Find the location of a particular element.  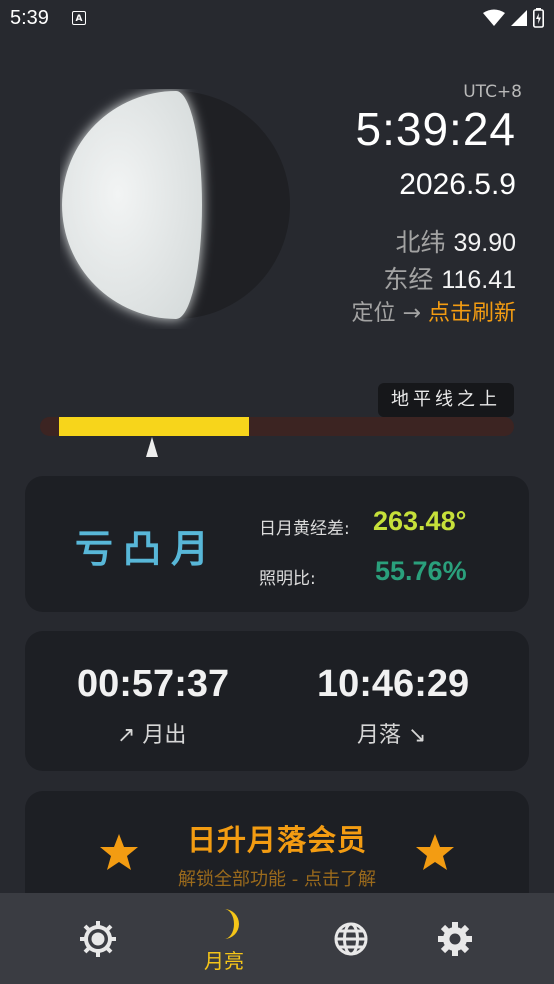

globe-icon is located at coordinates (351, 939).